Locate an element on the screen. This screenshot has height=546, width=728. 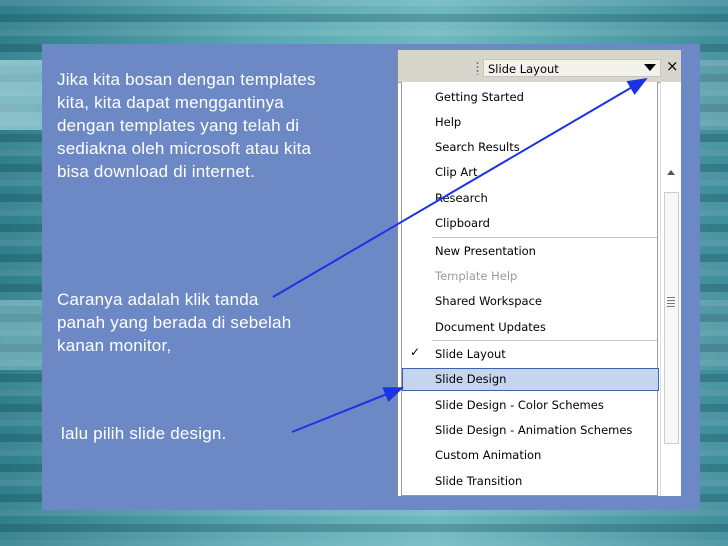
task-pane-header: Slide Layout × is located at coordinates (539, 66).